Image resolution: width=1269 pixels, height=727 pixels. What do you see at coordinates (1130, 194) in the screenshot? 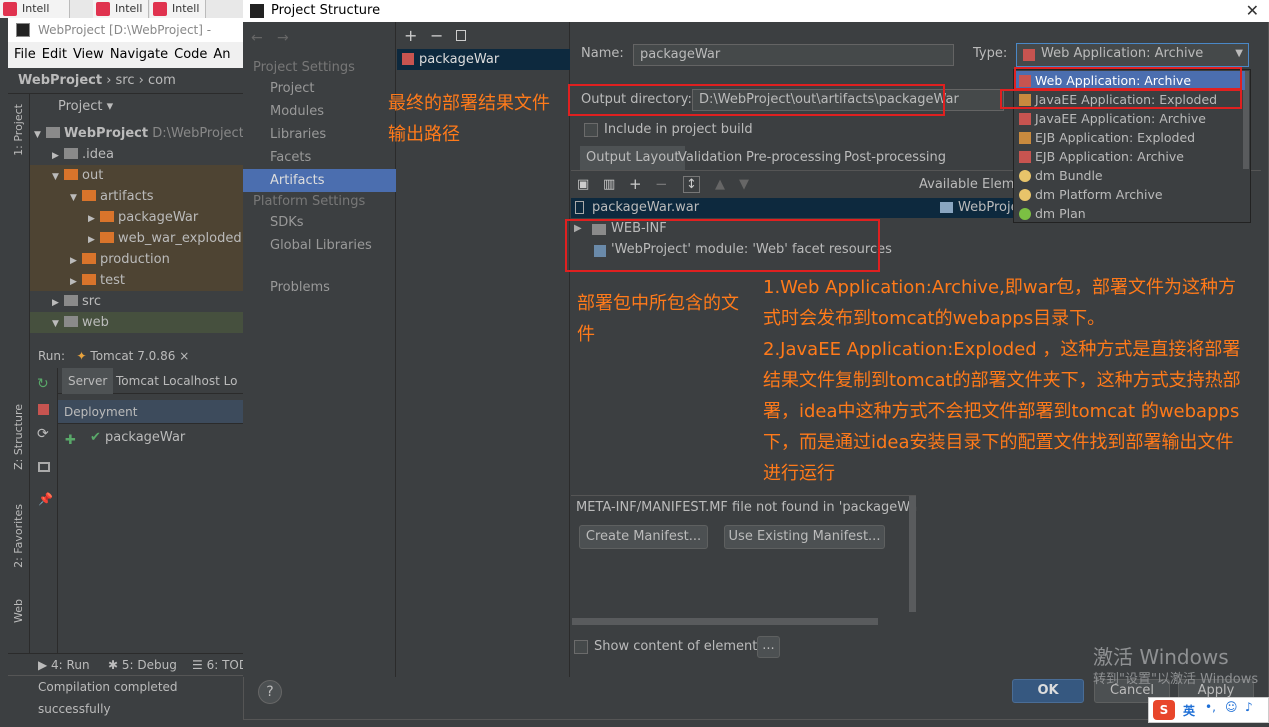
I see `dropdown-option: dm Platform Archive` at bounding box center [1130, 194].